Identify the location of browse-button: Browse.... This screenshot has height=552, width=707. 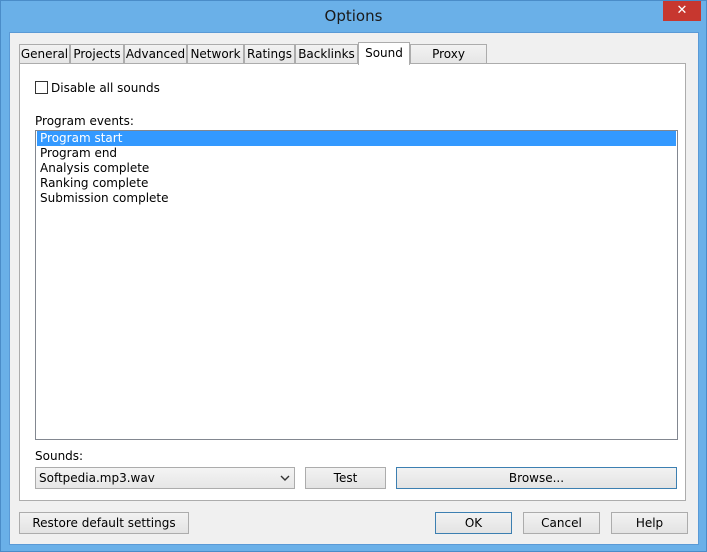
(536, 478).